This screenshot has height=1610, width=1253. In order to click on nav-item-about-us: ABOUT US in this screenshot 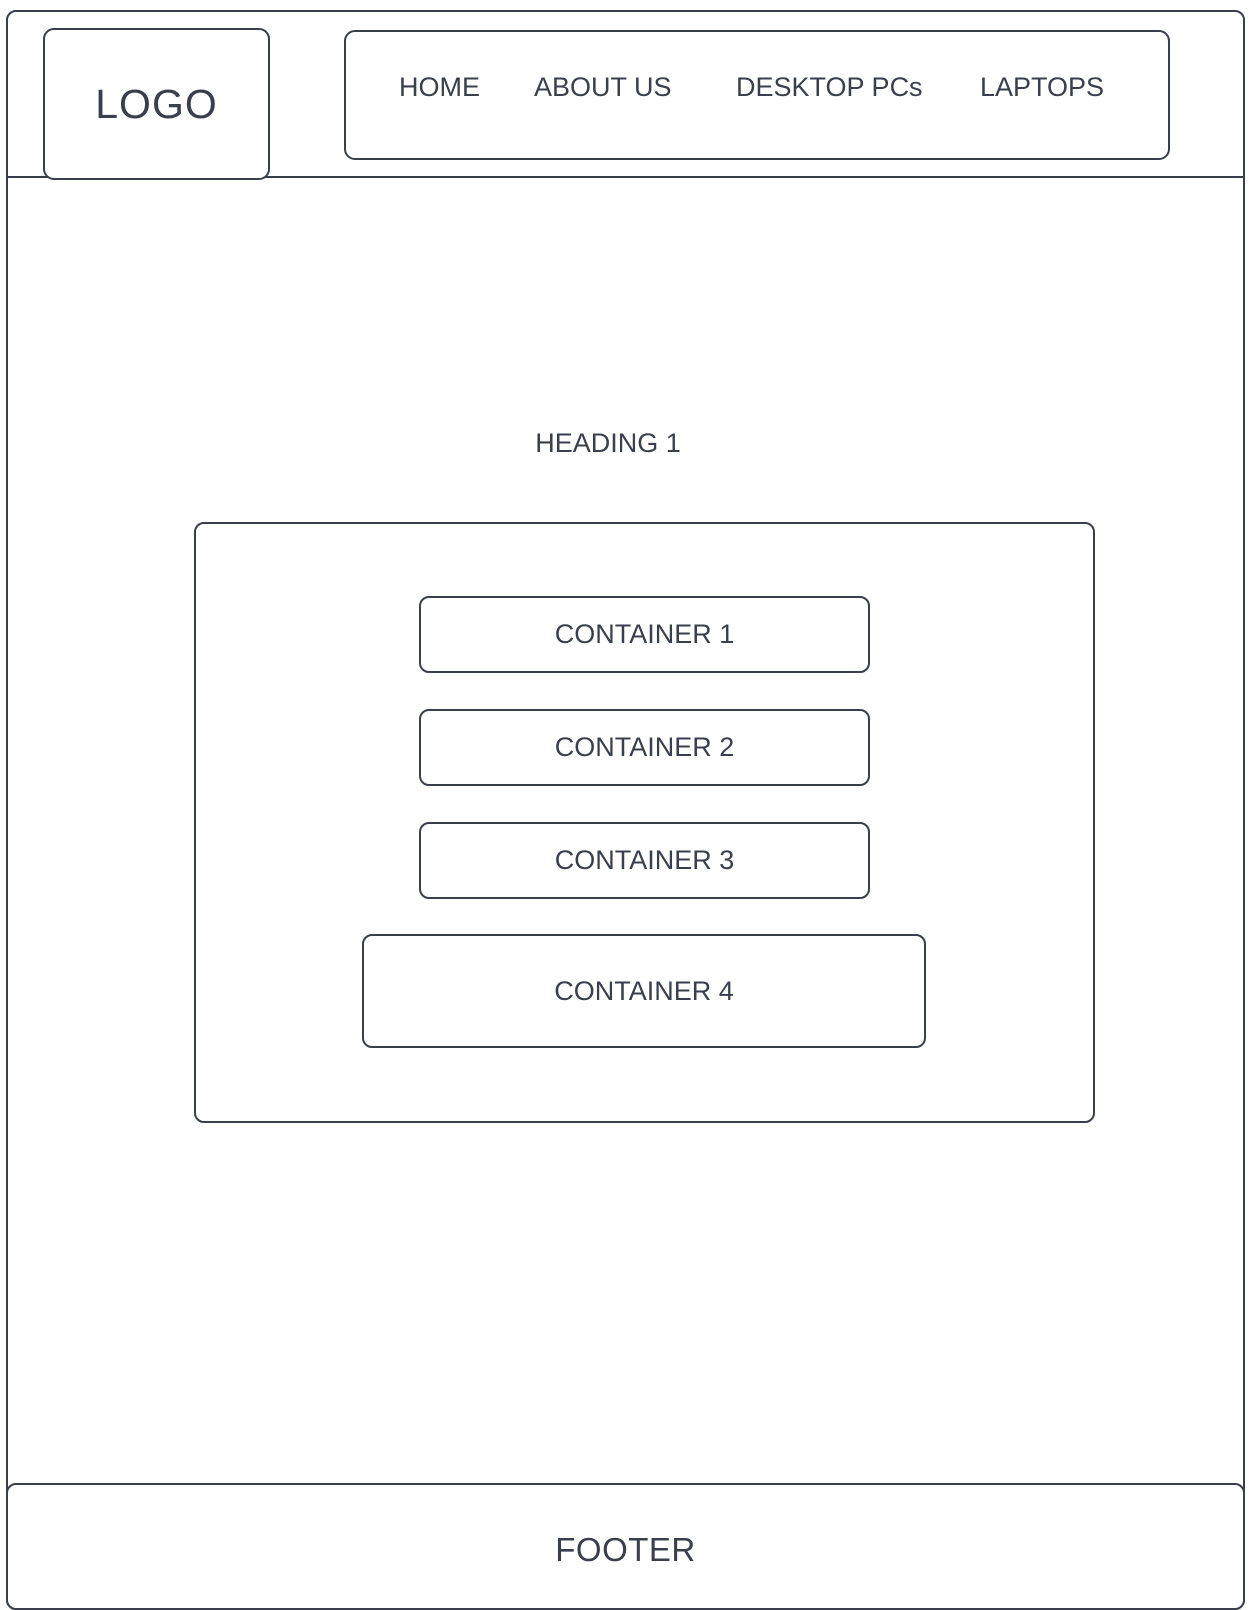, I will do `click(603, 87)`.